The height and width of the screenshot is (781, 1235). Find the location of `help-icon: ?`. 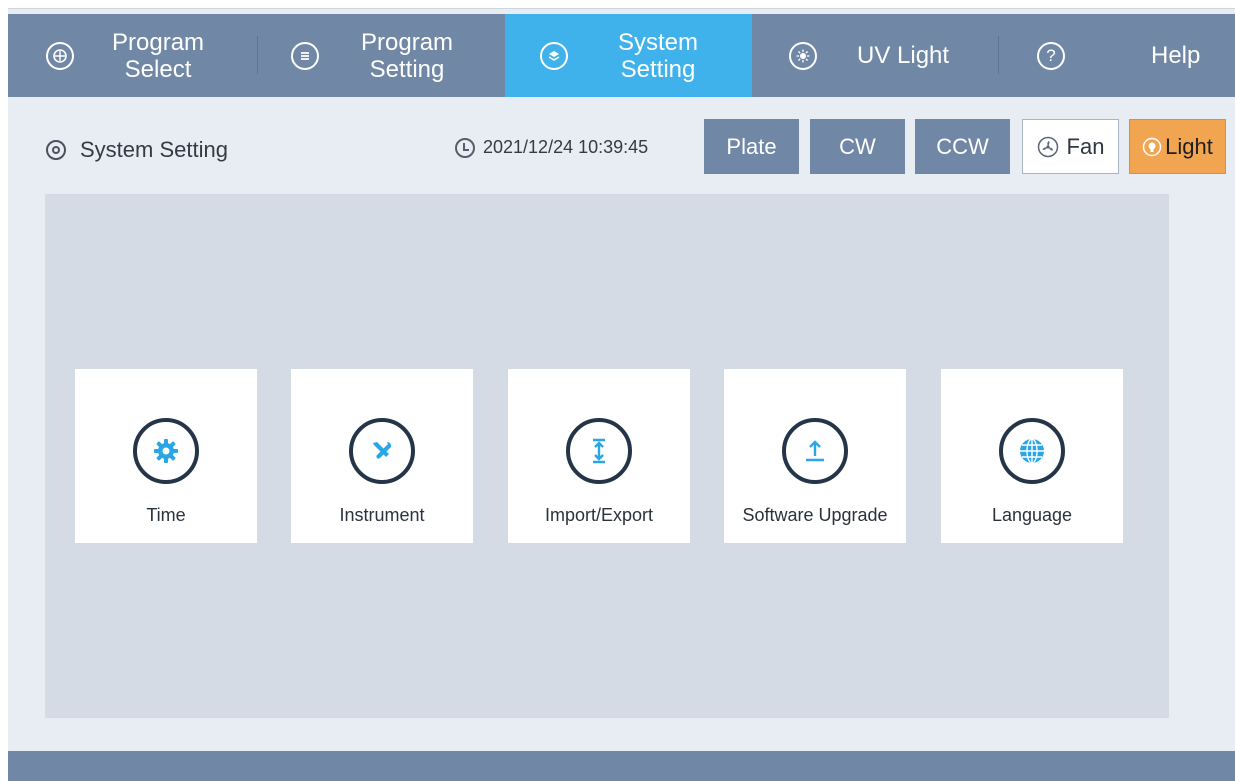

help-icon: ? is located at coordinates (1051, 55).